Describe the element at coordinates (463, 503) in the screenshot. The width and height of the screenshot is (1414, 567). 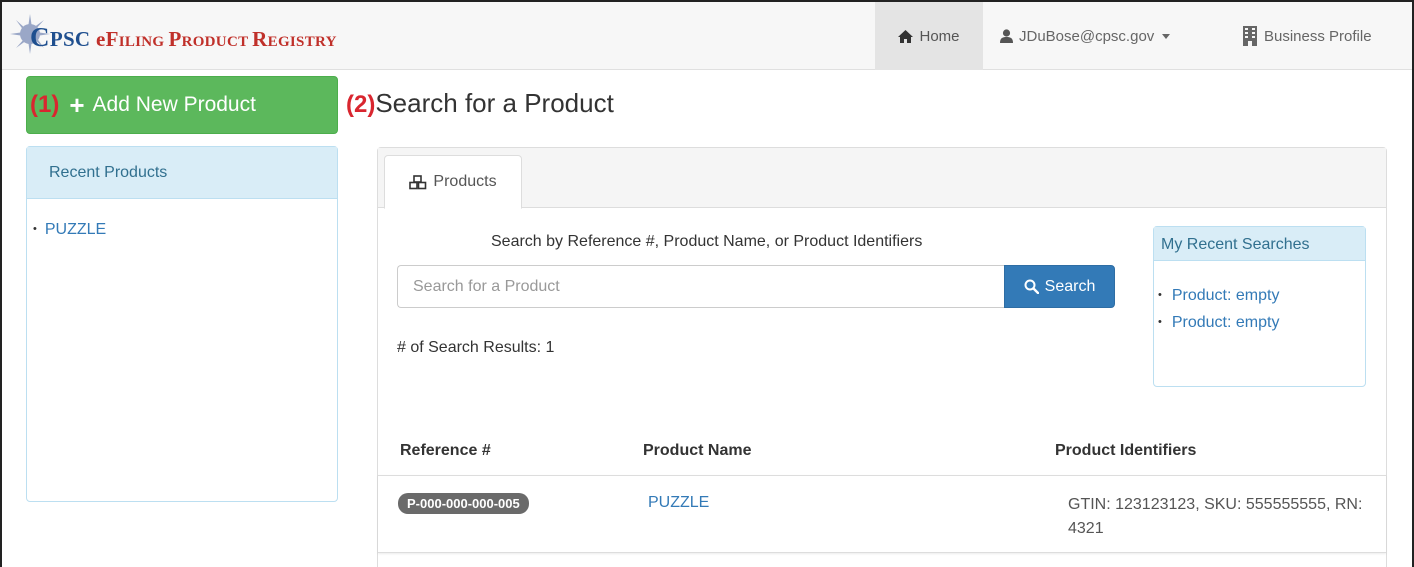
I see `reference-badge: P-000-000-000-005` at that location.